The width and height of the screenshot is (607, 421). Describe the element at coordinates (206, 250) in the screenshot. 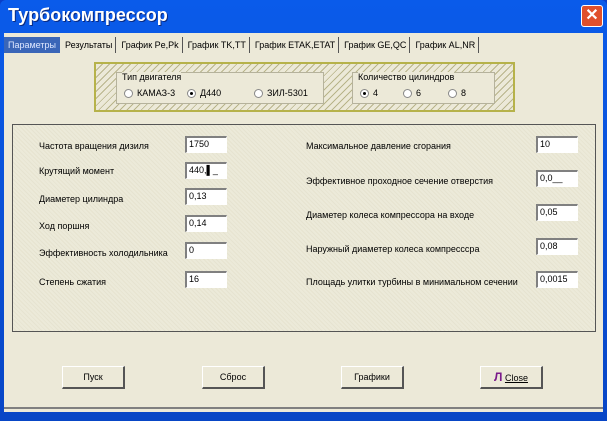

I see `cooler-efficiency-input: 0` at that location.